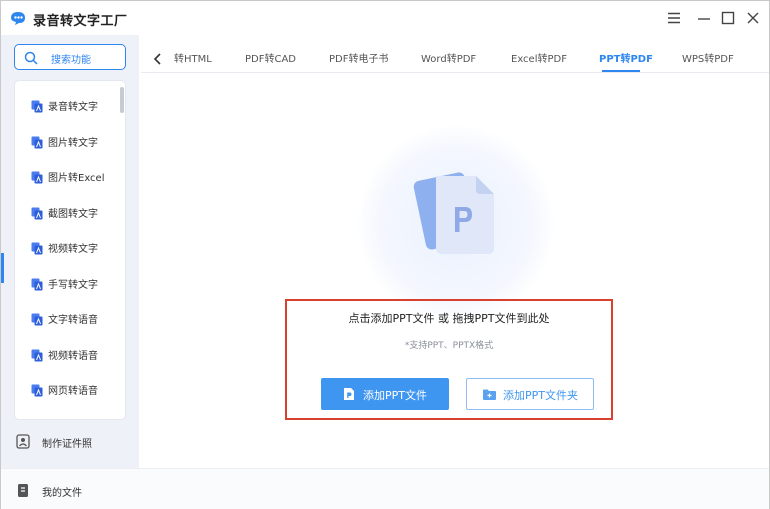  Describe the element at coordinates (2, 268) in the screenshot. I see `sidebar-active-marker` at that location.